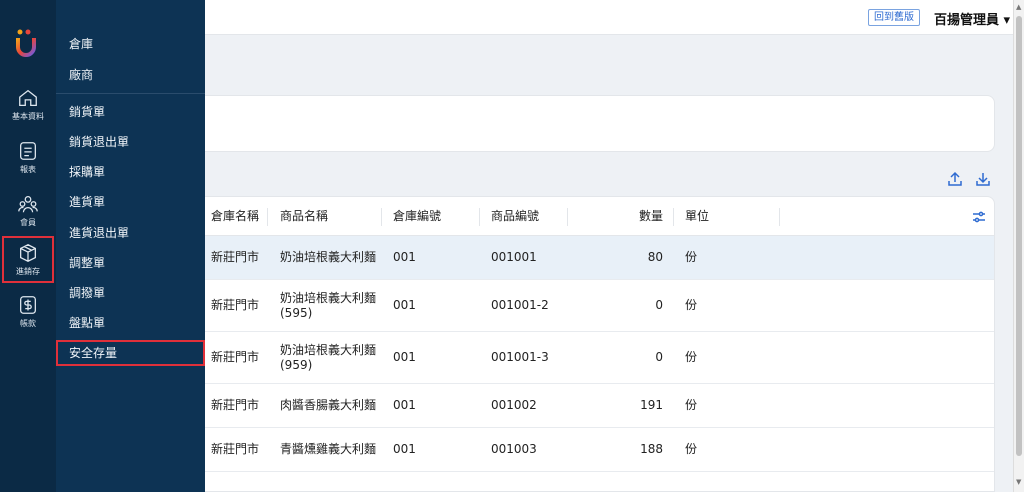 This screenshot has width=1024, height=492. I want to click on table-header: 倉庫名稱 商品名稱 倉庫編號 商品編號 數量 單位, so click(599, 216).